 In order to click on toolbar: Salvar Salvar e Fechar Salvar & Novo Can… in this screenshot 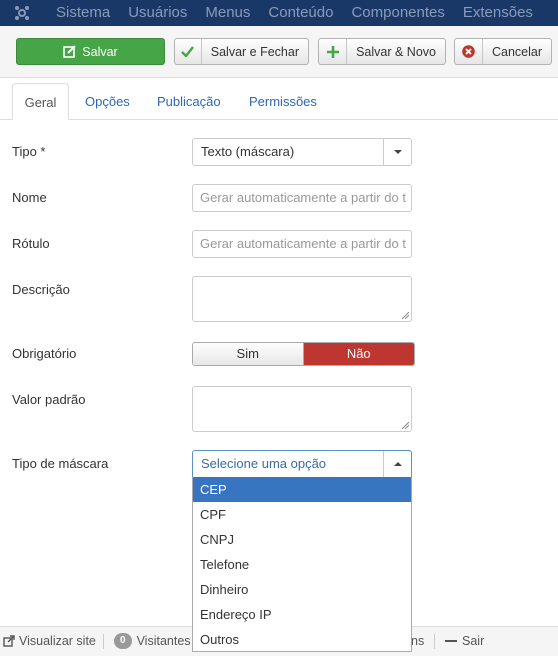, I will do `click(279, 52)`.